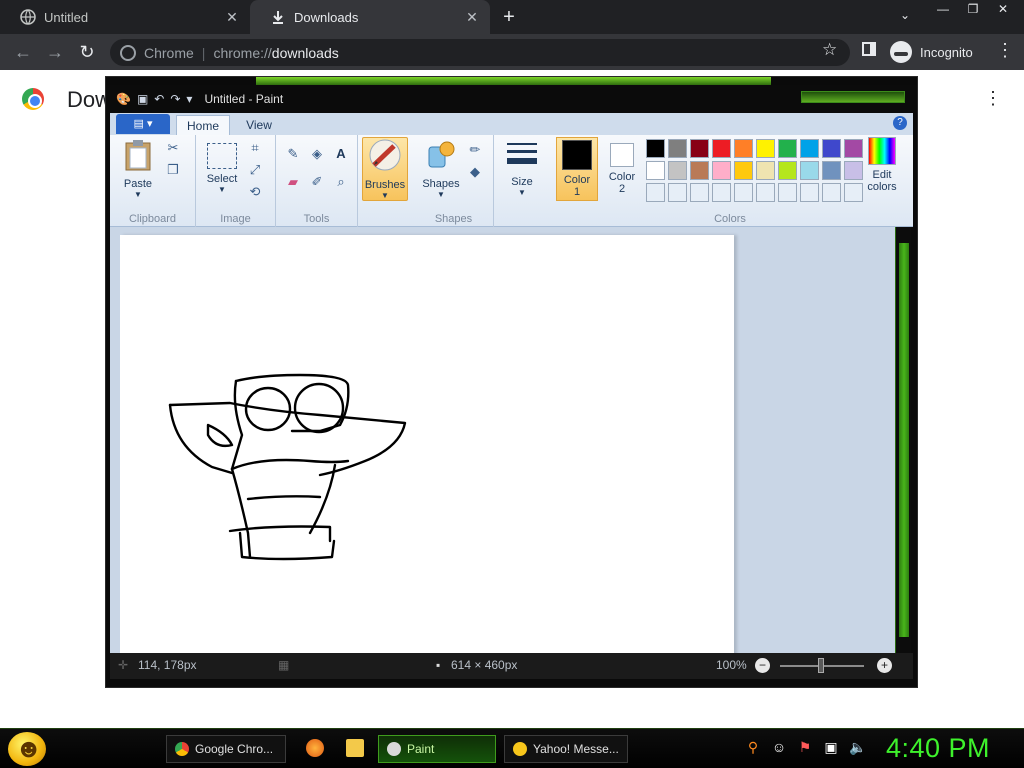 Image resolution: width=1024 pixels, height=768 pixels. Describe the element at coordinates (293, 154) in the screenshot. I see `pencil-icon: ✎` at that location.